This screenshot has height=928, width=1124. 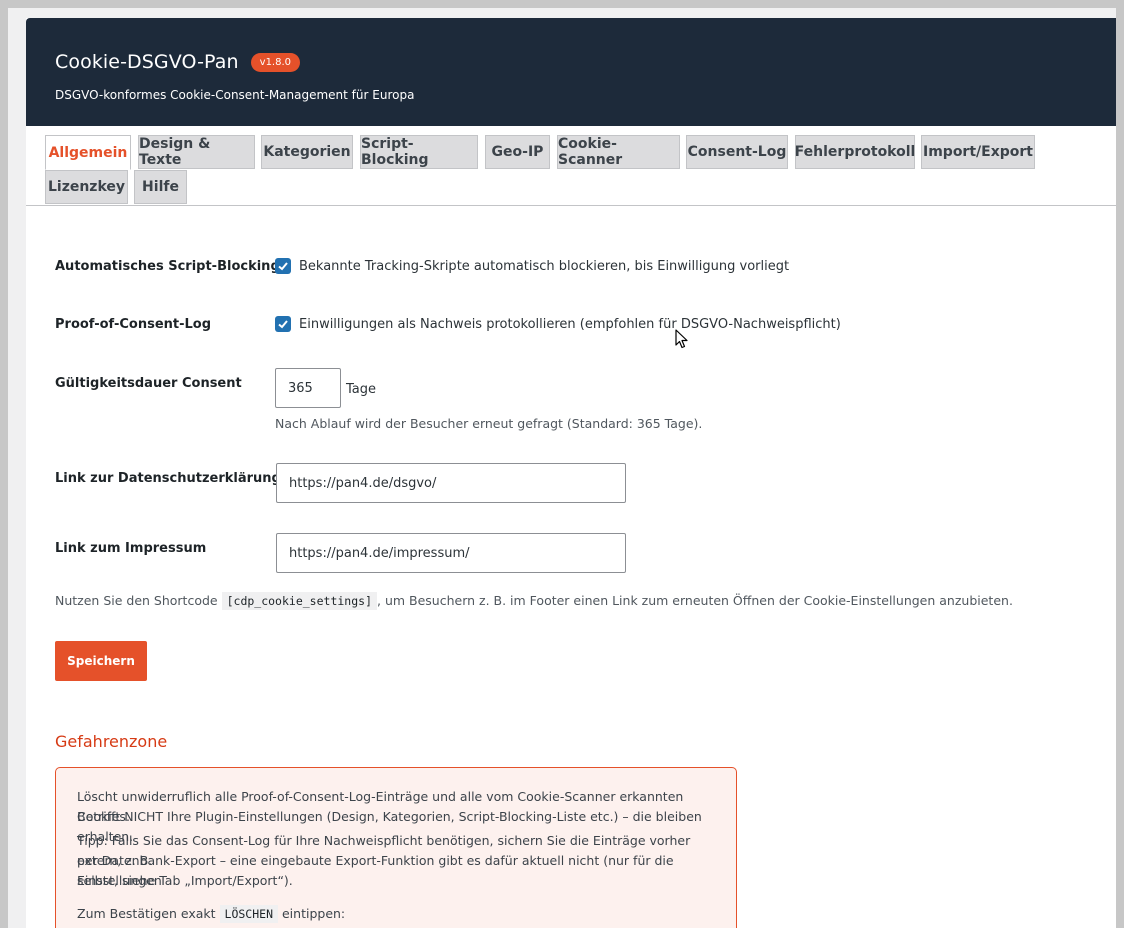 What do you see at coordinates (361, 389) in the screenshot?
I see `validity-unit: Tage` at bounding box center [361, 389].